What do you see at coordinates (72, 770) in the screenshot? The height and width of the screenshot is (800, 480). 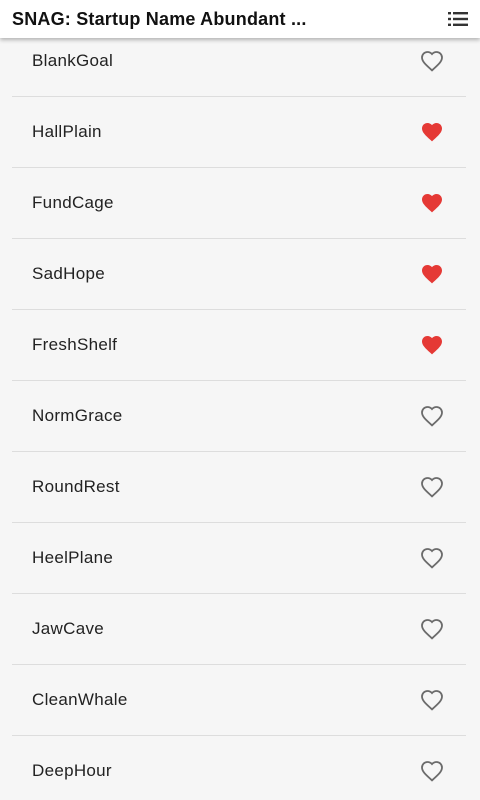 I see `name-label: DeepHour` at bounding box center [72, 770].